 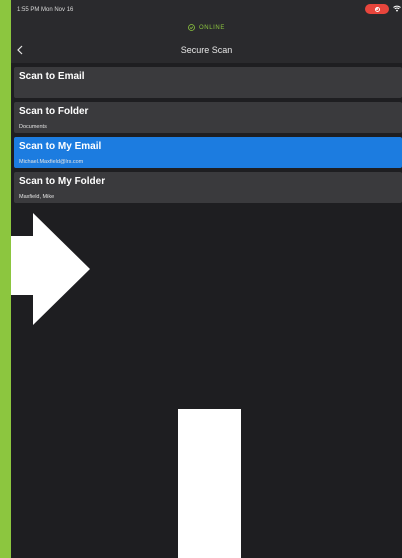 I want to click on status-time: 1:55 PM Mon Nov 16, so click(x=45, y=10).